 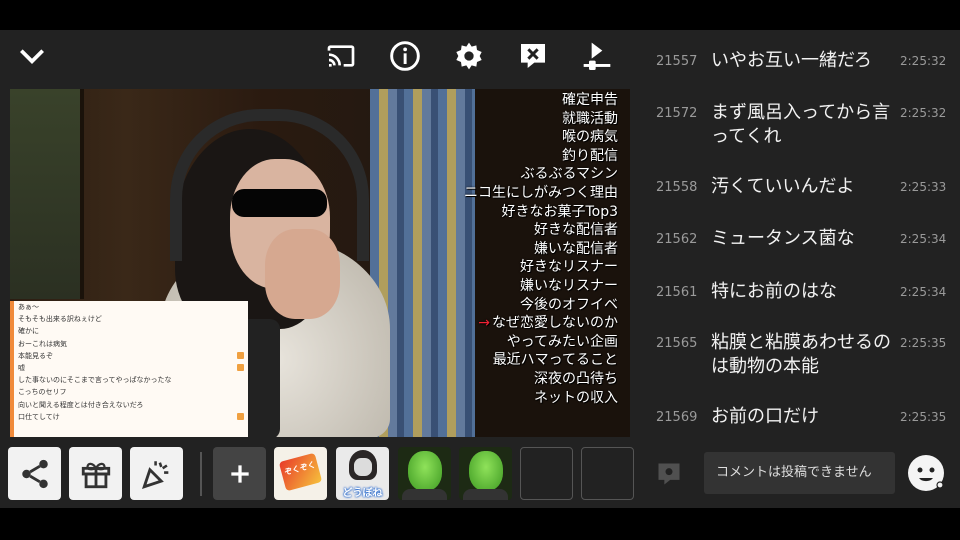 I want to click on topic-item: 最近ハマってること, so click(x=555, y=360).